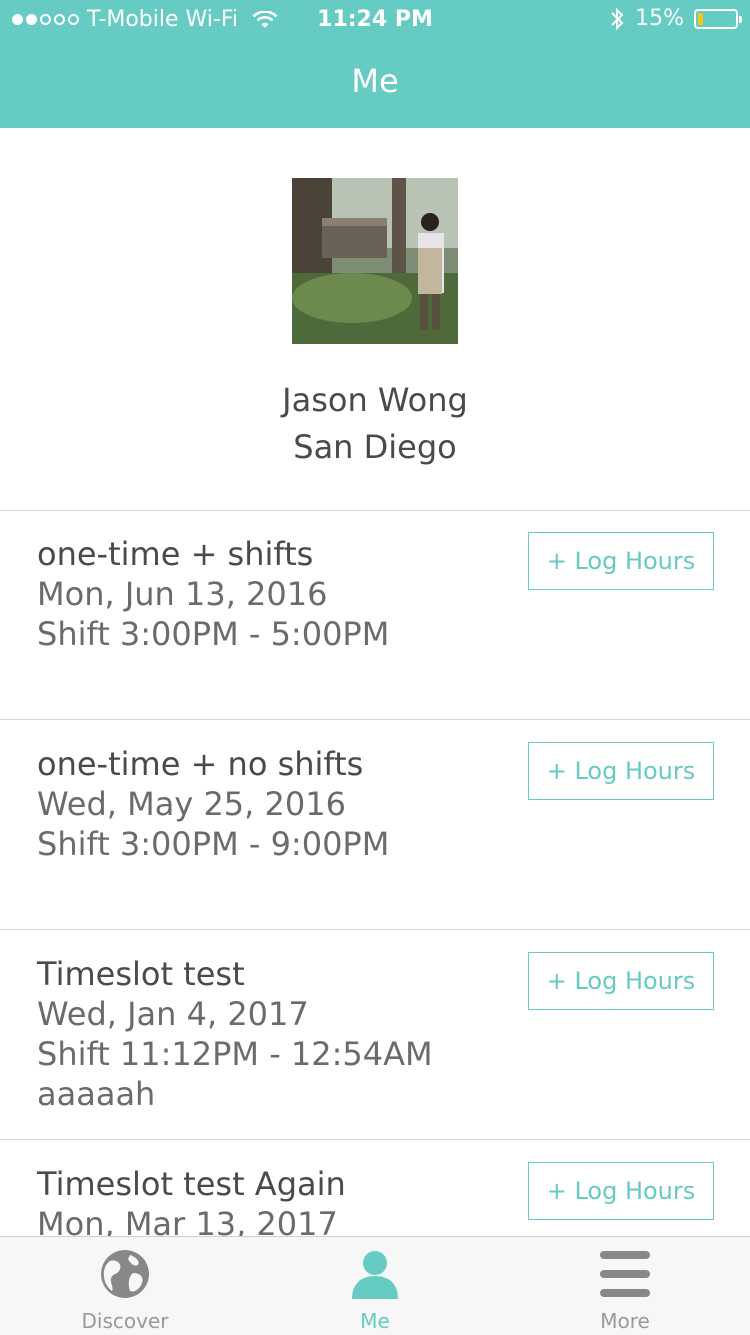 This screenshot has height=1335, width=750. Describe the element at coordinates (96, 1094) in the screenshot. I see `event-note: aaaaah` at that location.